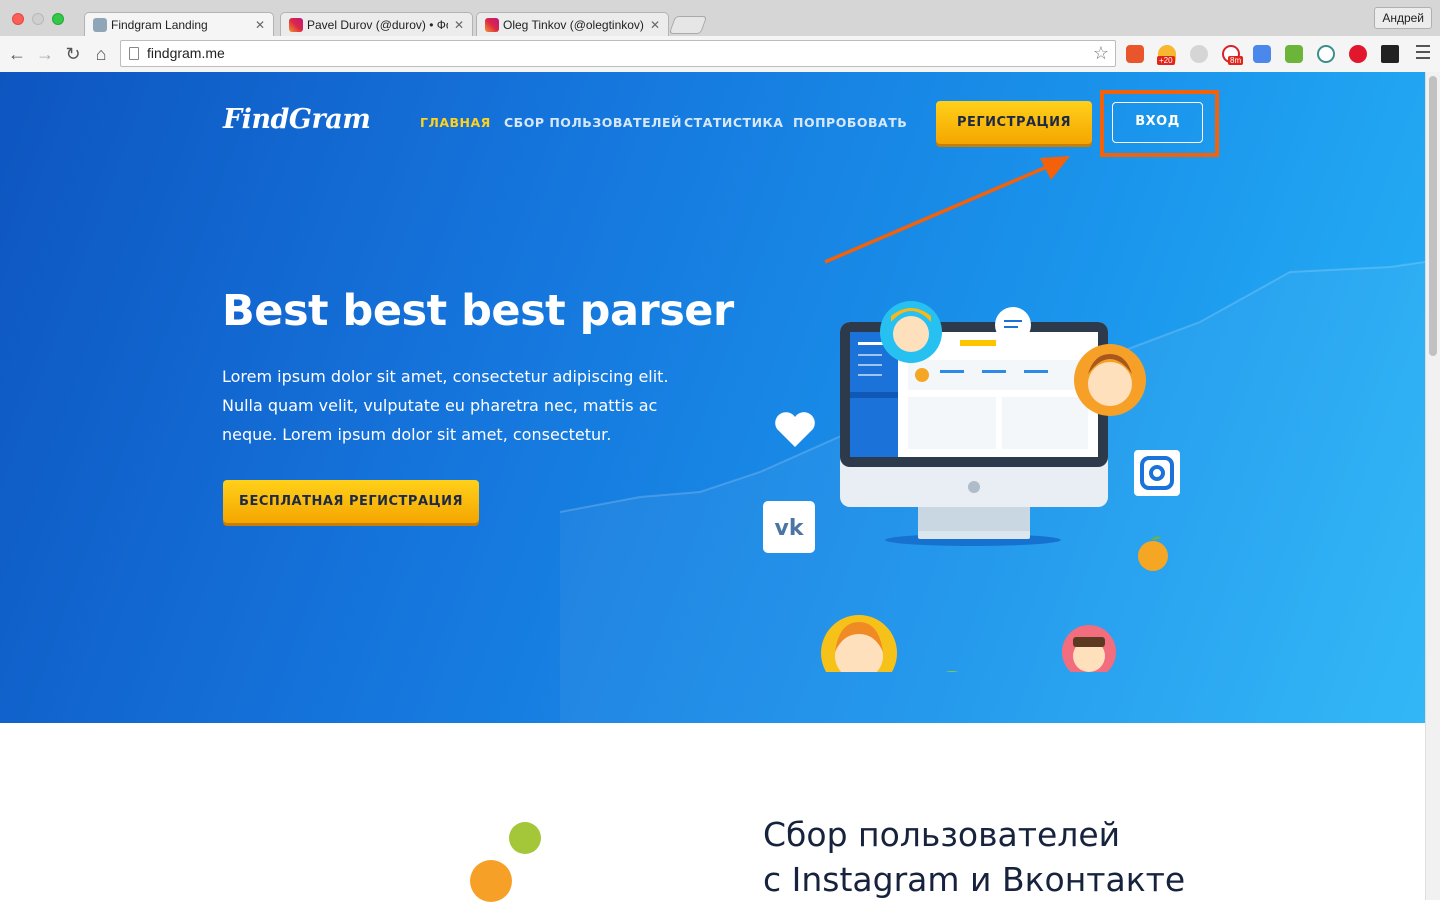  I want to click on extension-icon-2: +20, so click(1166, 55).